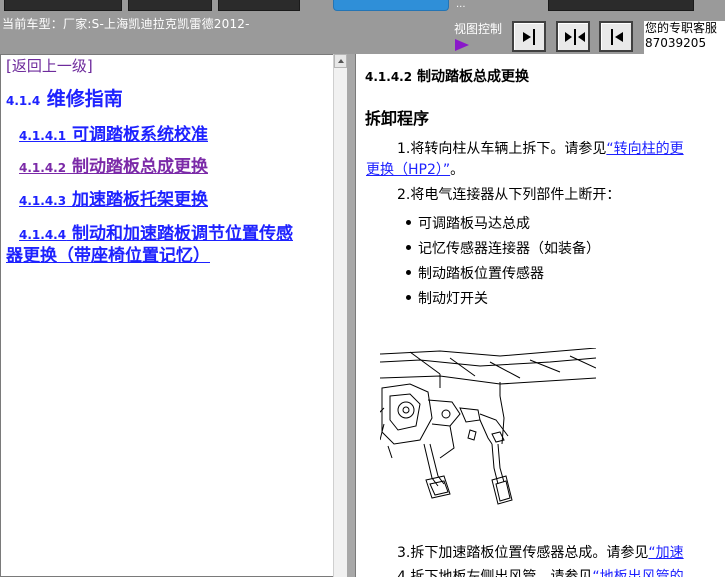 The width and height of the screenshot is (725, 577). Describe the element at coordinates (108, 253) in the screenshot. I see `nav-item-4-1-4-4-continued: 器更换（带座椅位置记忆）` at that location.